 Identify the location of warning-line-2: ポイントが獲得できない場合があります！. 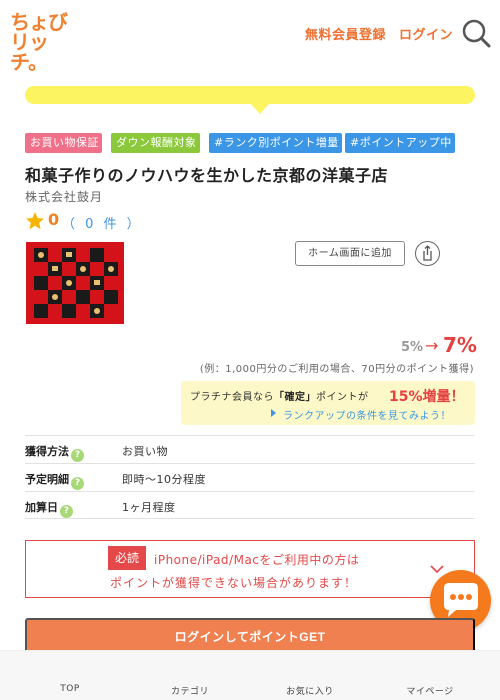
(234, 583).